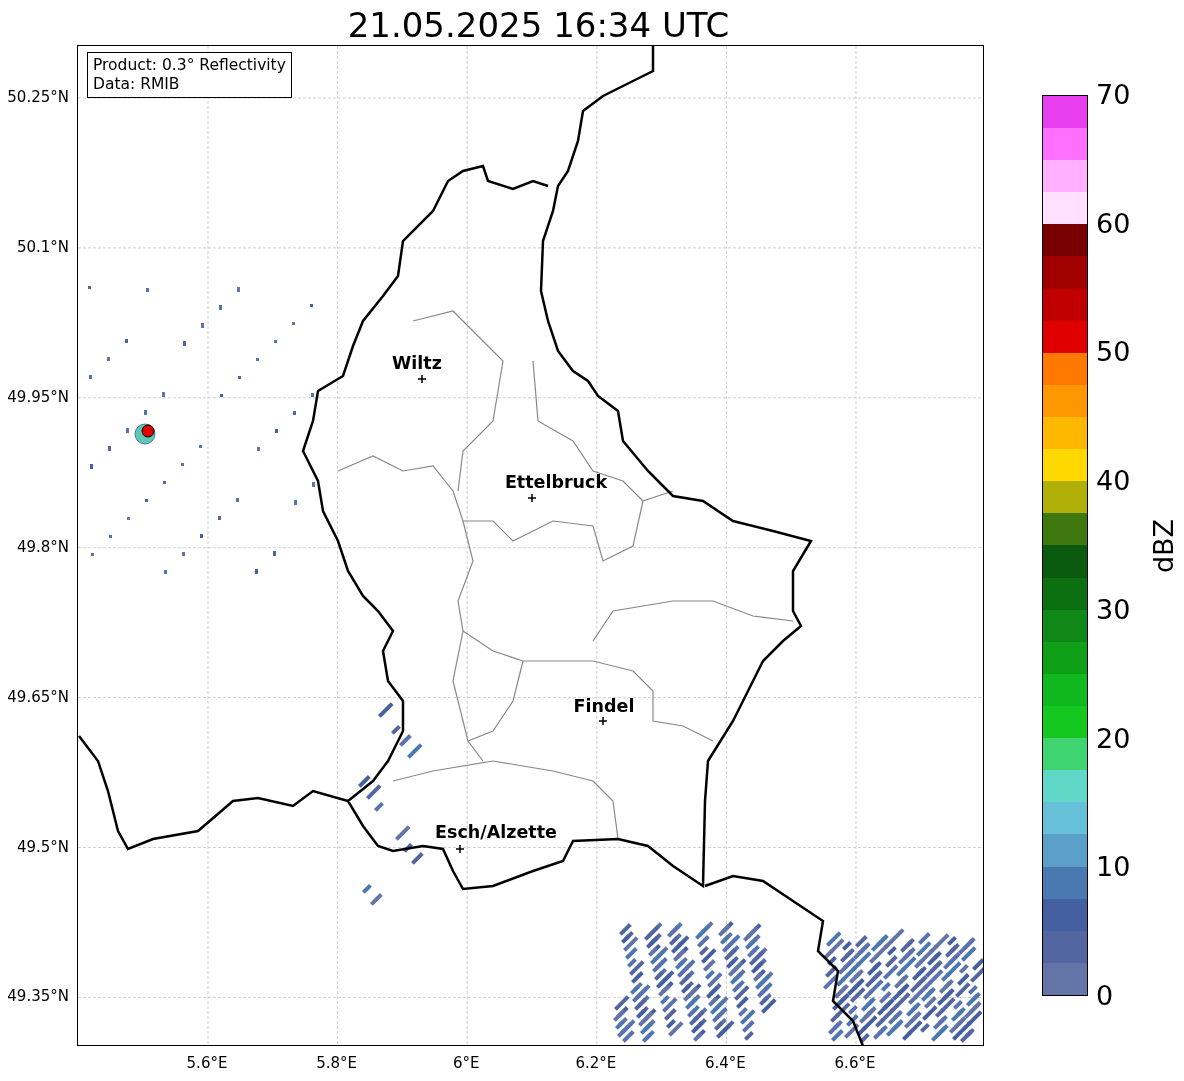  I want to click on info-text: Product: 0.3° Reflectivity, so click(189, 65).